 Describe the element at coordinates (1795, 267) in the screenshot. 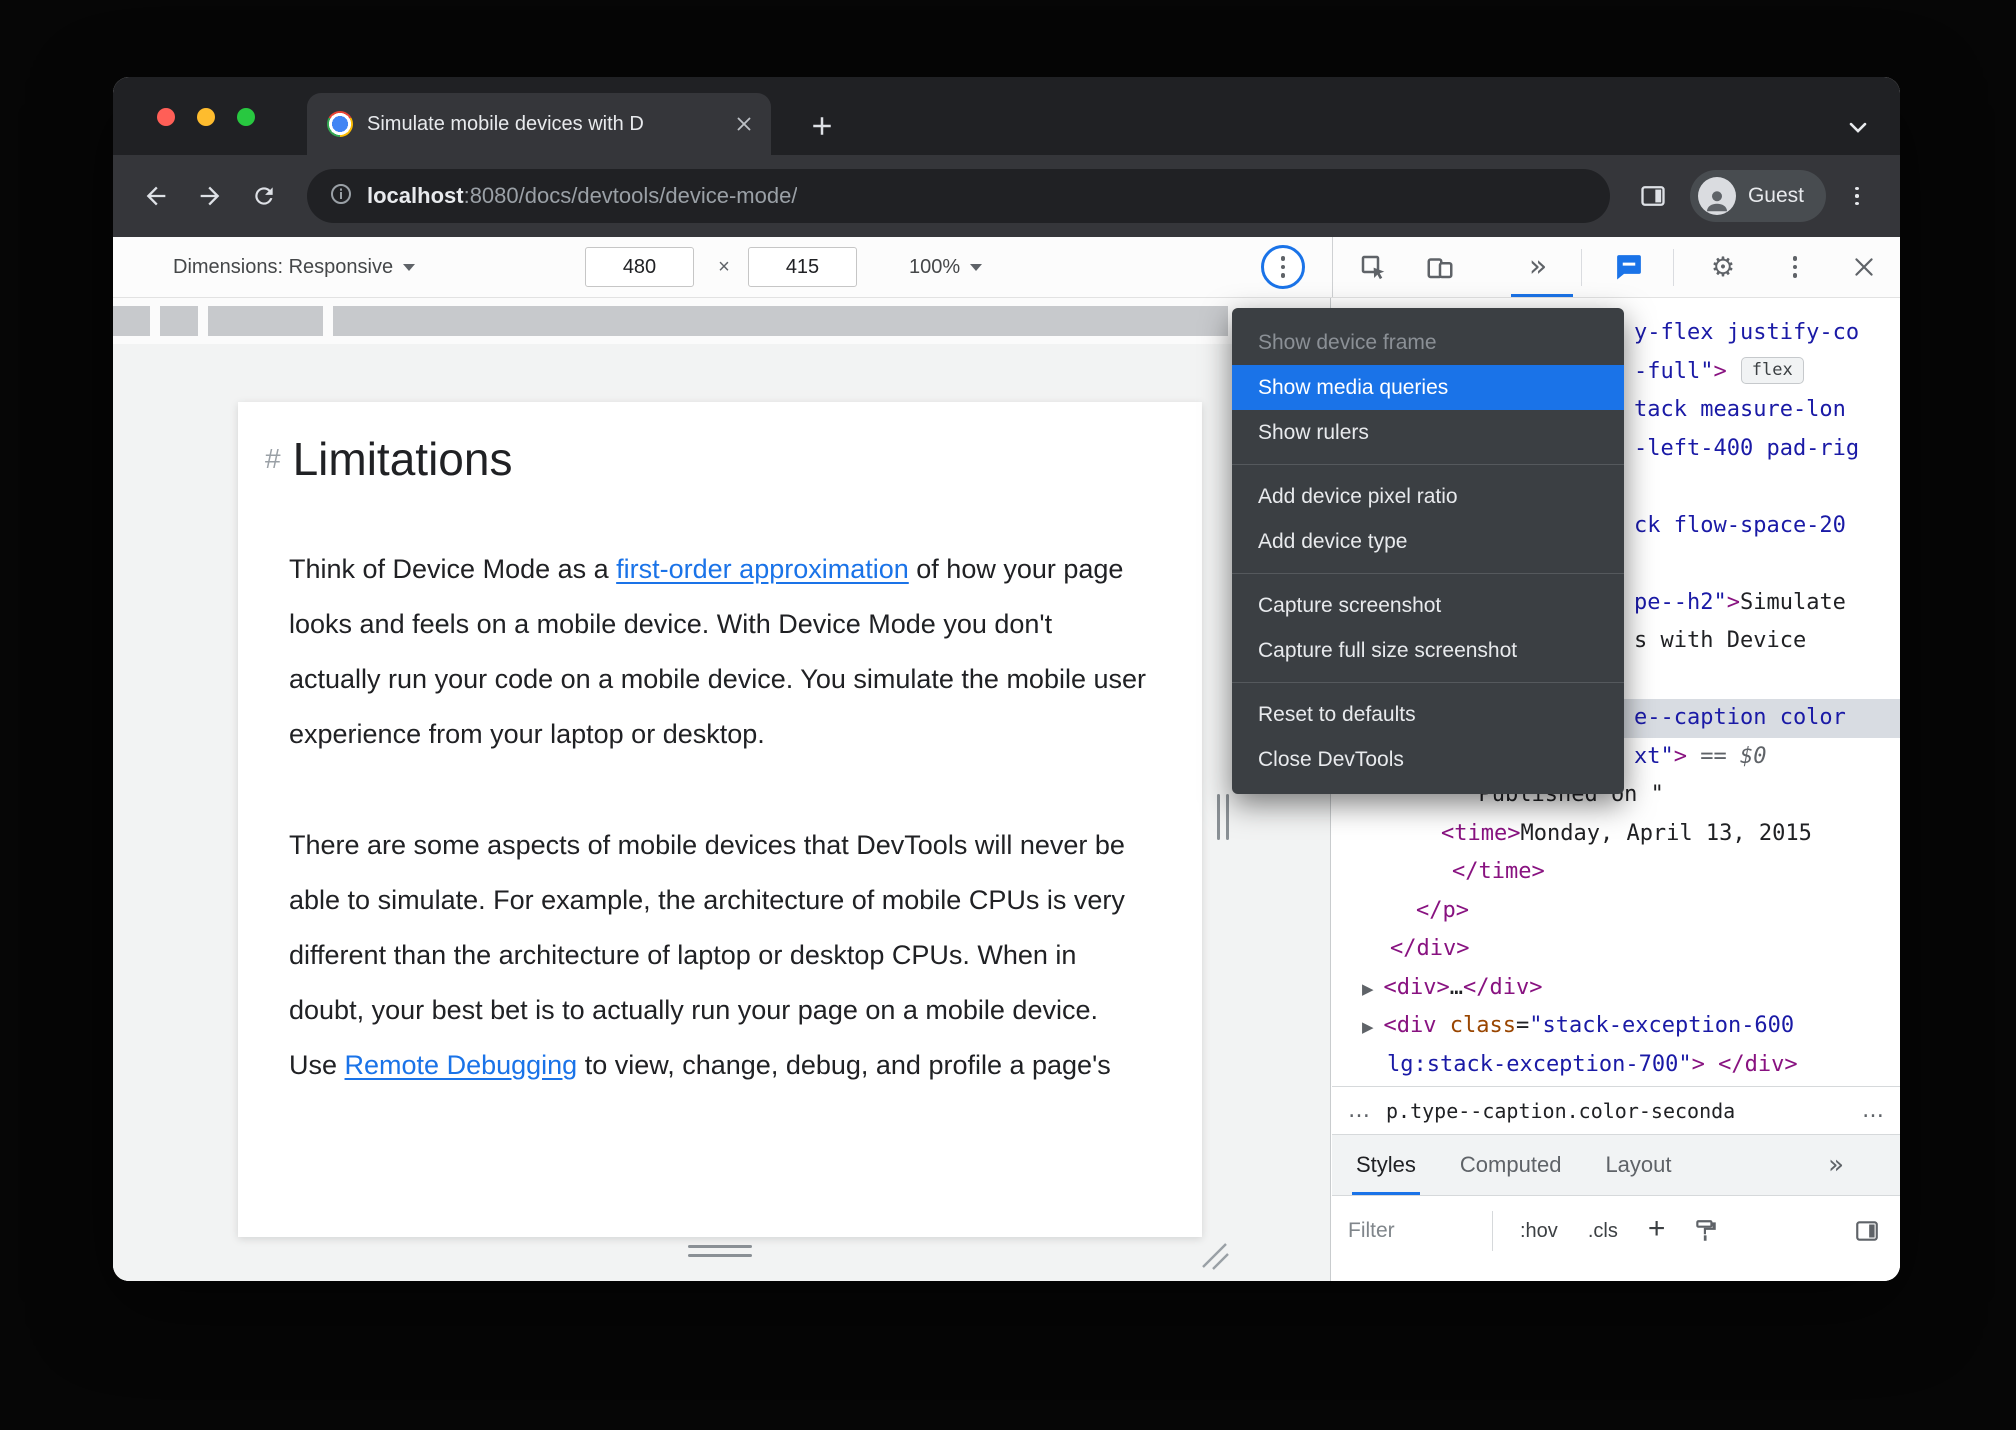

I see `devtools-menu-icon` at that location.